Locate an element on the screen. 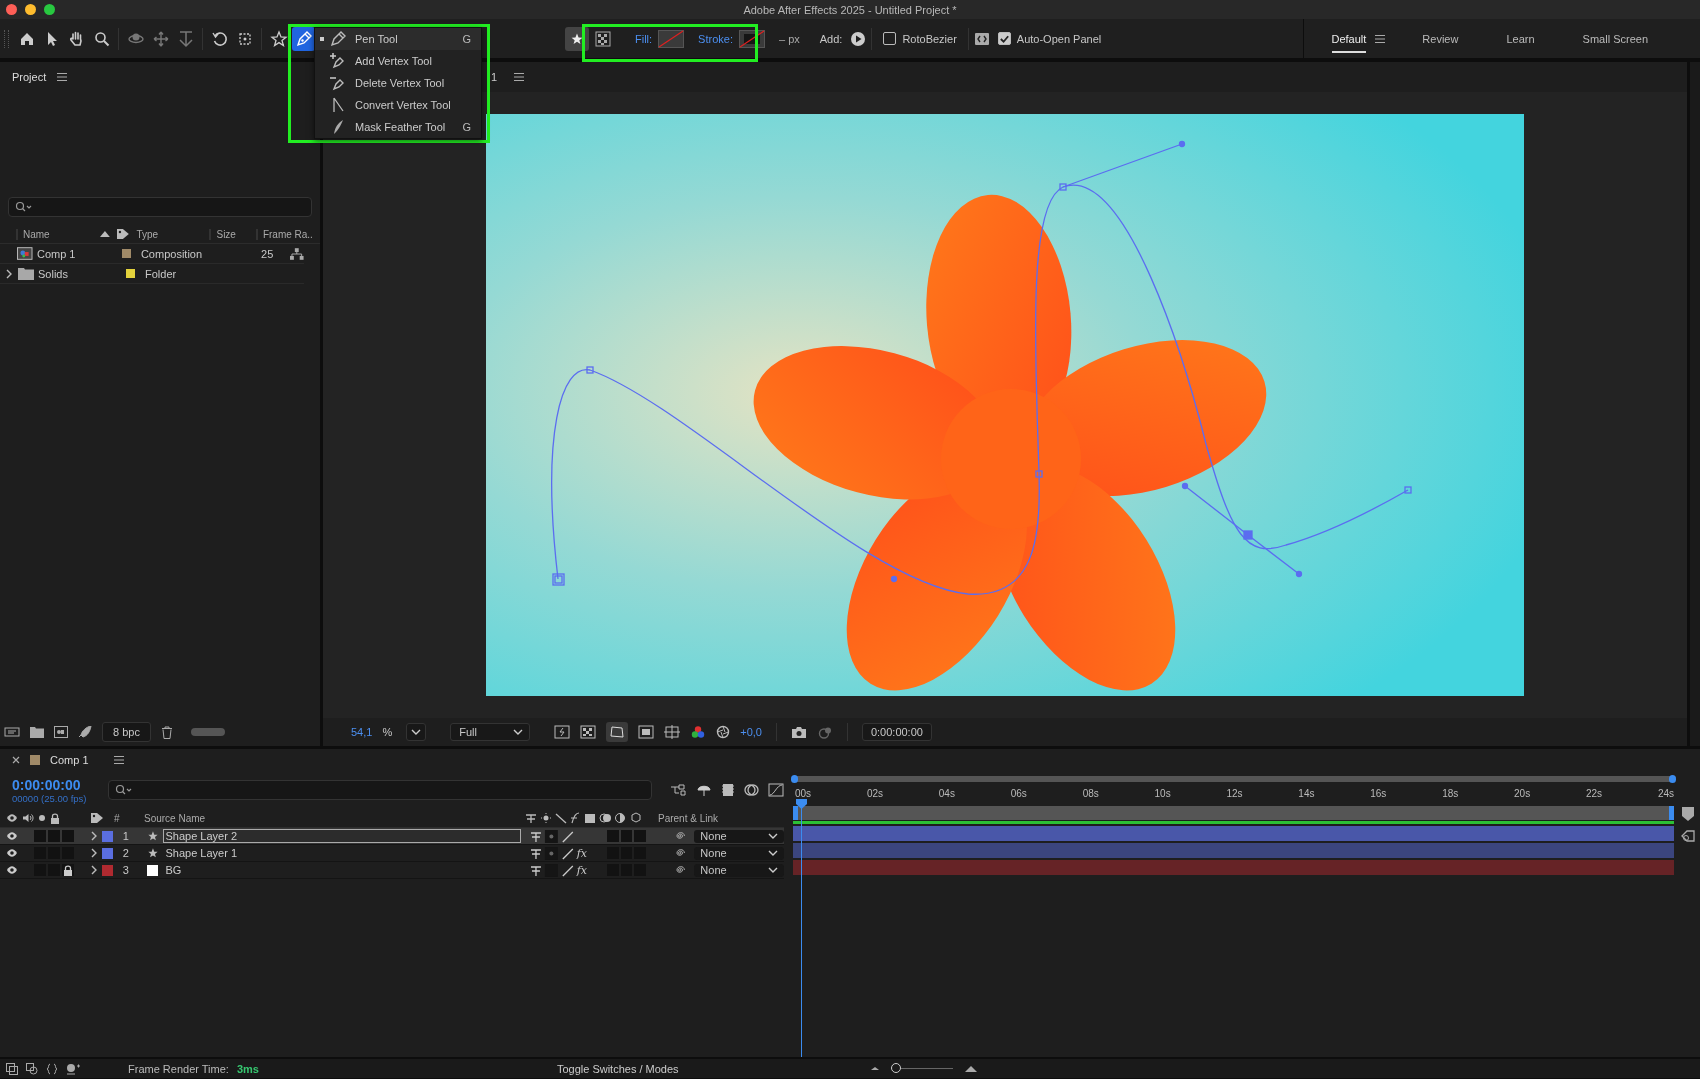 The height and width of the screenshot is (1079, 1700). frame-blending-icon is located at coordinates (728, 790).